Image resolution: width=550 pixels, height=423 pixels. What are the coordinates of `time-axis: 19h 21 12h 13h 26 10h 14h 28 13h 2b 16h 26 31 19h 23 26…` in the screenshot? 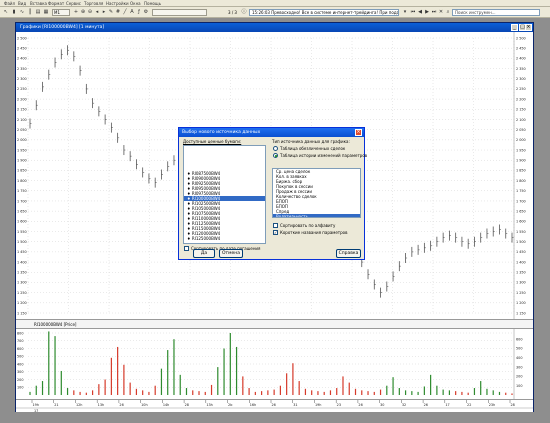 It's located at (274, 406).